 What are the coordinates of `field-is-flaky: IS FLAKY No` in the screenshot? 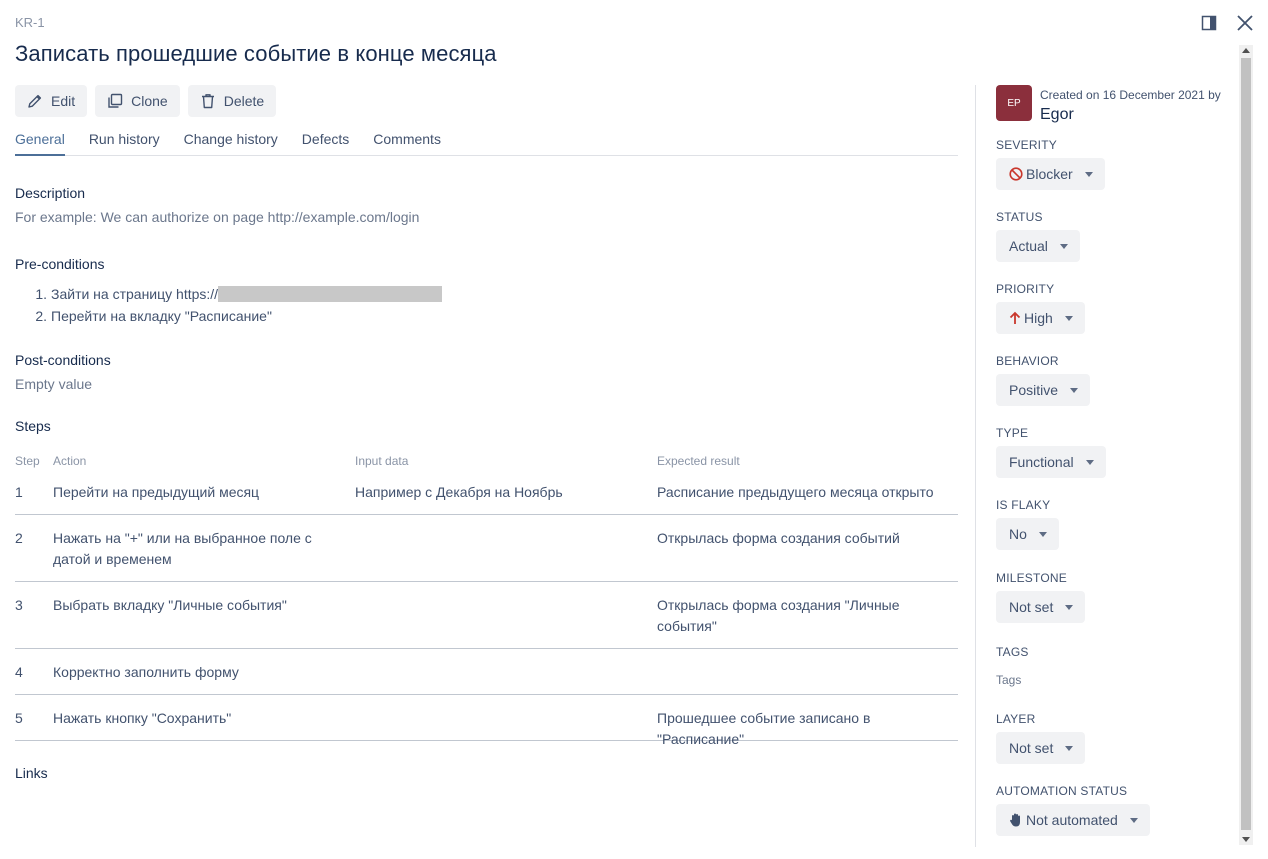 It's located at (1027, 524).